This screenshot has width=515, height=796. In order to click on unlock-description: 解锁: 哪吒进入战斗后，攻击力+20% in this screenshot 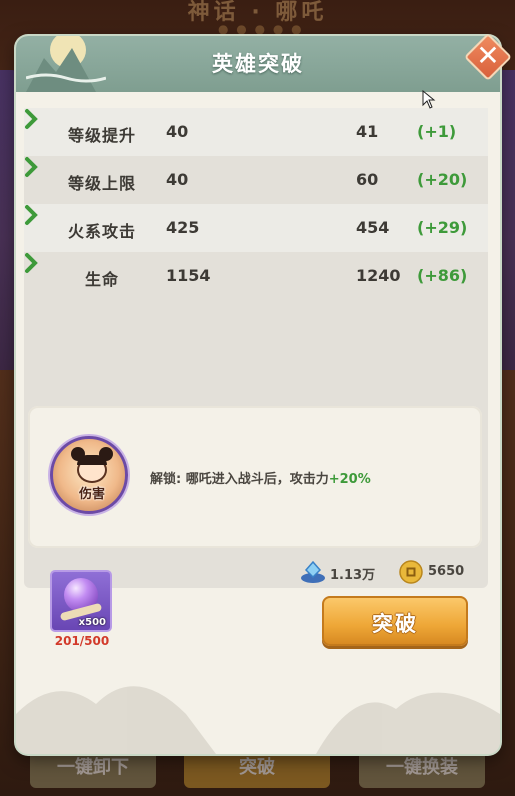, I will do `click(260, 477)`.